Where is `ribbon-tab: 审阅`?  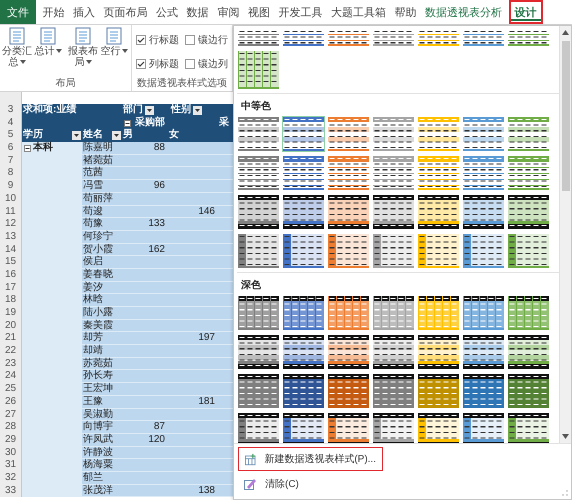
ribbon-tab: 审阅 is located at coordinates (228, 12).